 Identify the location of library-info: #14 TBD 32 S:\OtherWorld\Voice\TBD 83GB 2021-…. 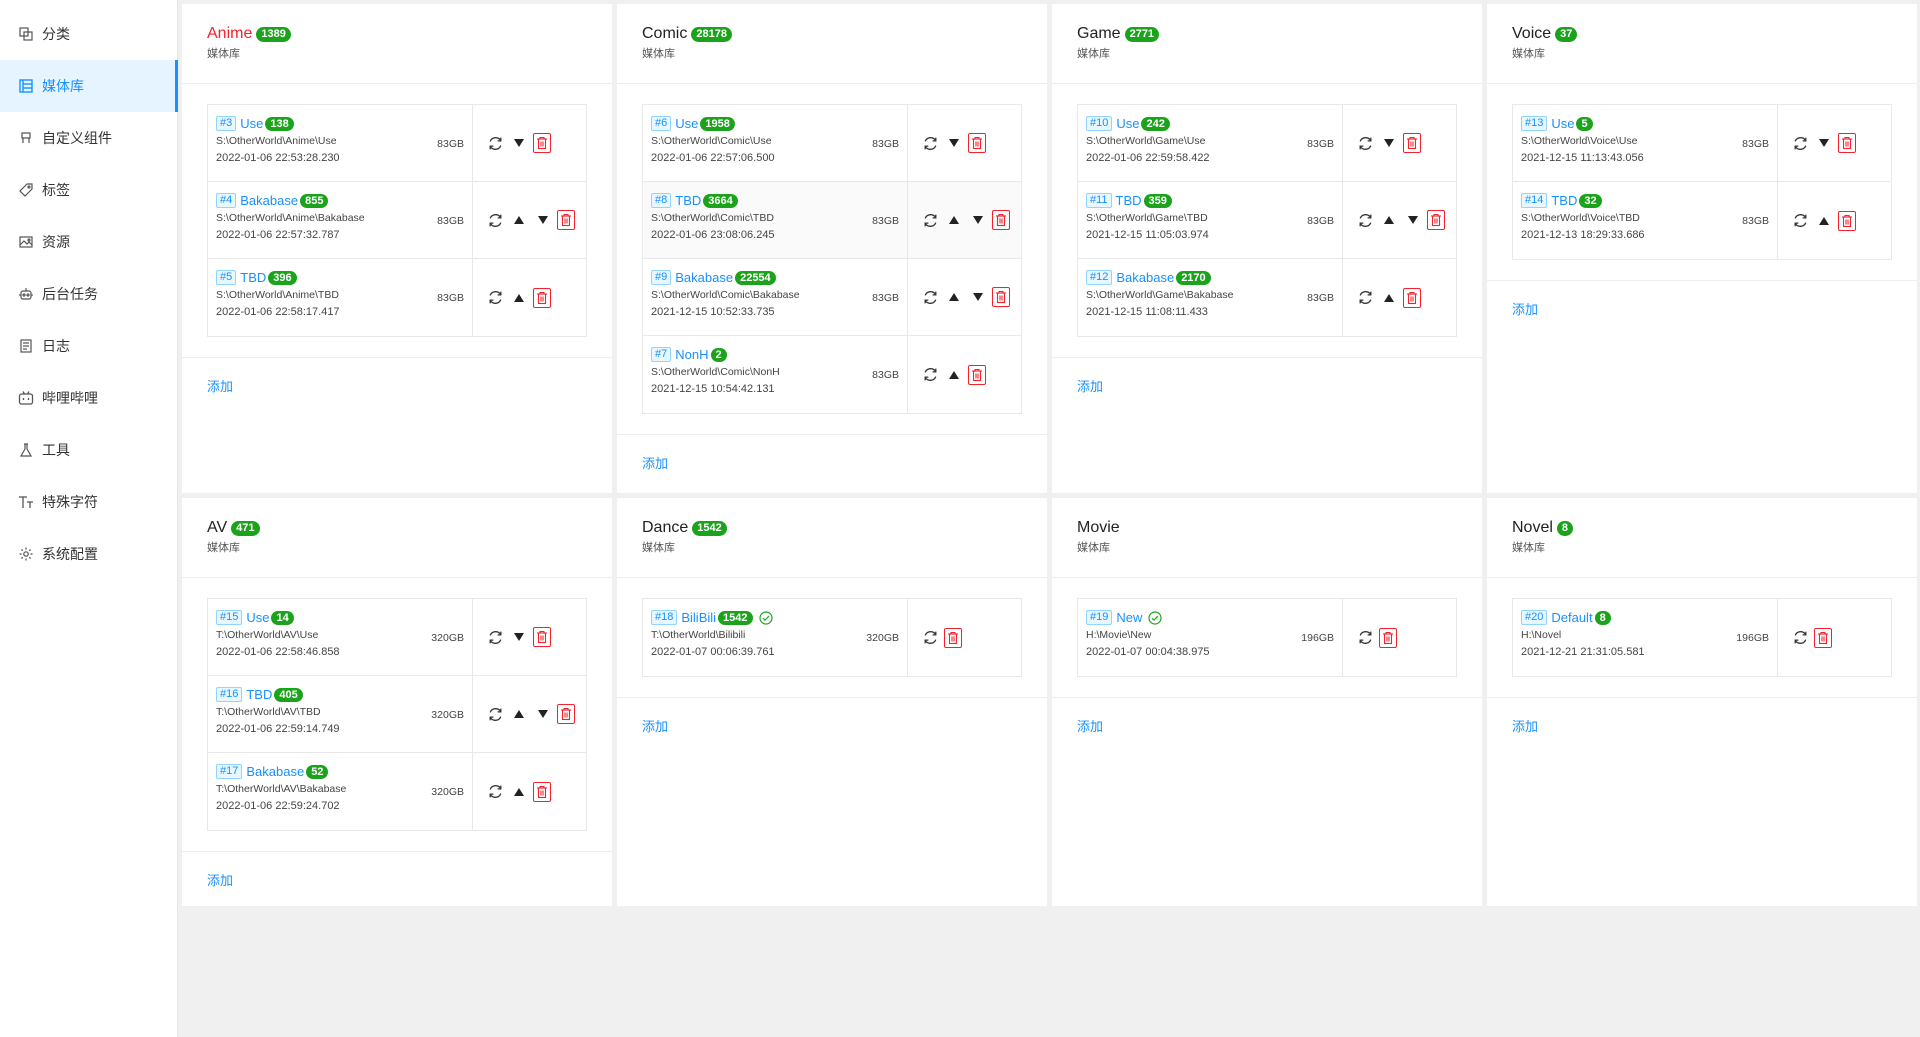
(1645, 220).